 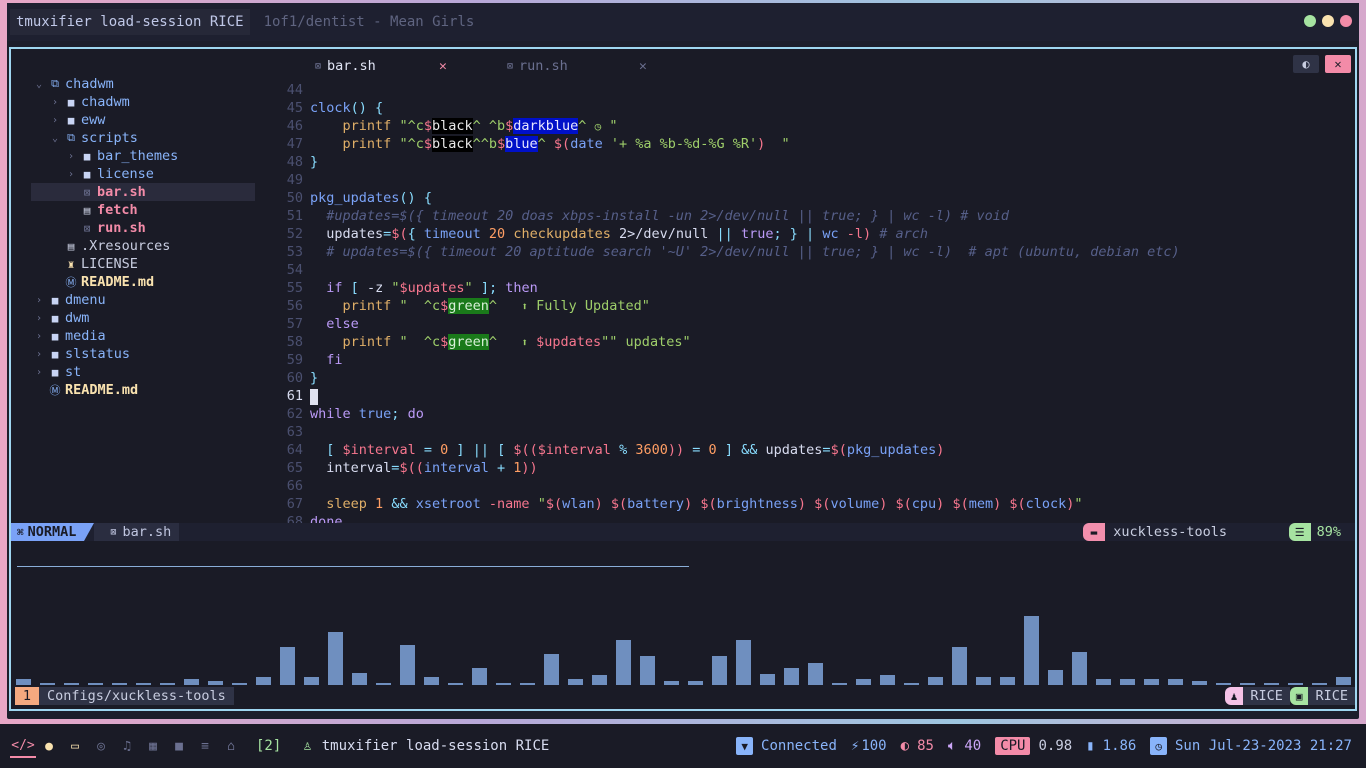 I want to click on line-number: 53, so click(x=294, y=252).